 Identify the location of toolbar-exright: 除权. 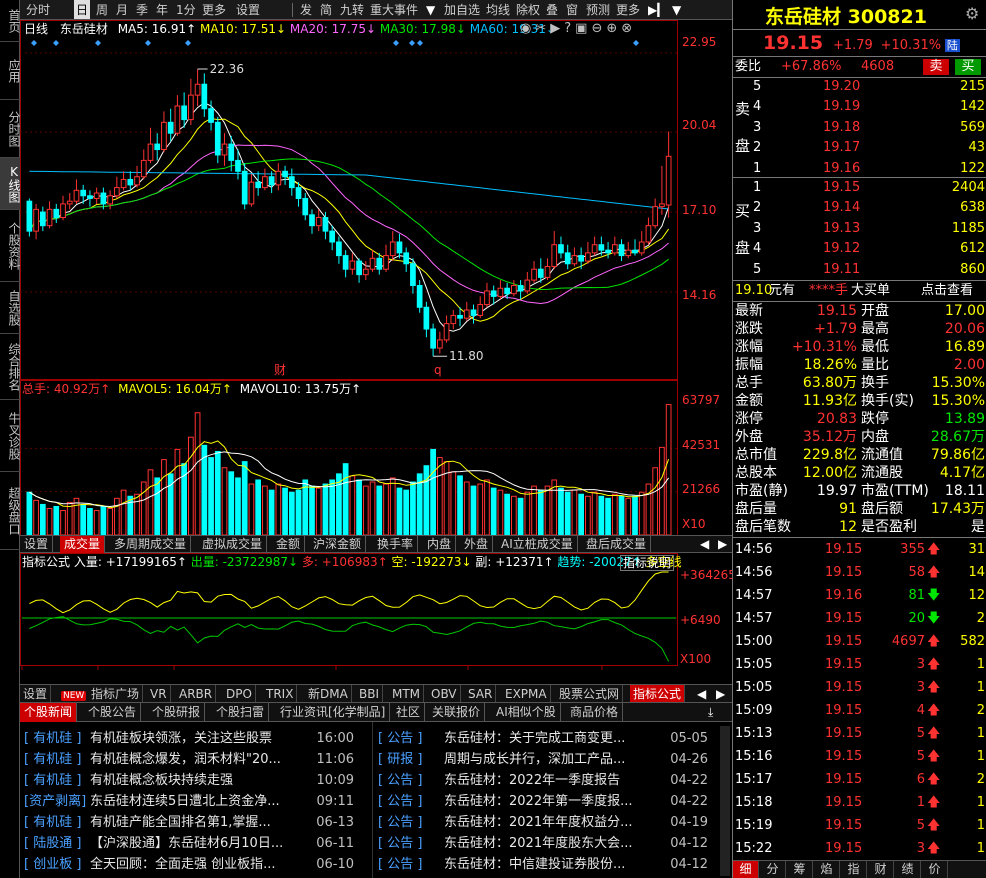
(528, 9).